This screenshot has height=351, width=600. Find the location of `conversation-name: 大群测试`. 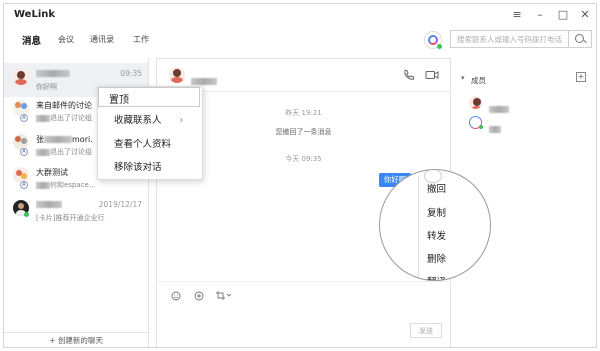

conversation-name: 大群测试 is located at coordinates (52, 172).